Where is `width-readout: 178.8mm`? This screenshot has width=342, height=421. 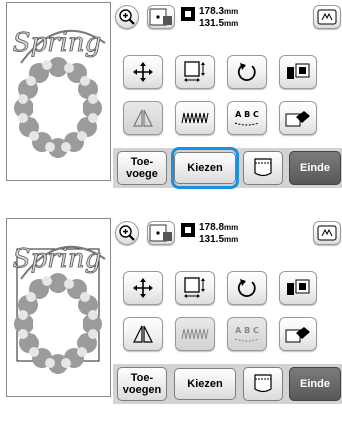
width-readout: 178.8mm is located at coordinates (218, 228).